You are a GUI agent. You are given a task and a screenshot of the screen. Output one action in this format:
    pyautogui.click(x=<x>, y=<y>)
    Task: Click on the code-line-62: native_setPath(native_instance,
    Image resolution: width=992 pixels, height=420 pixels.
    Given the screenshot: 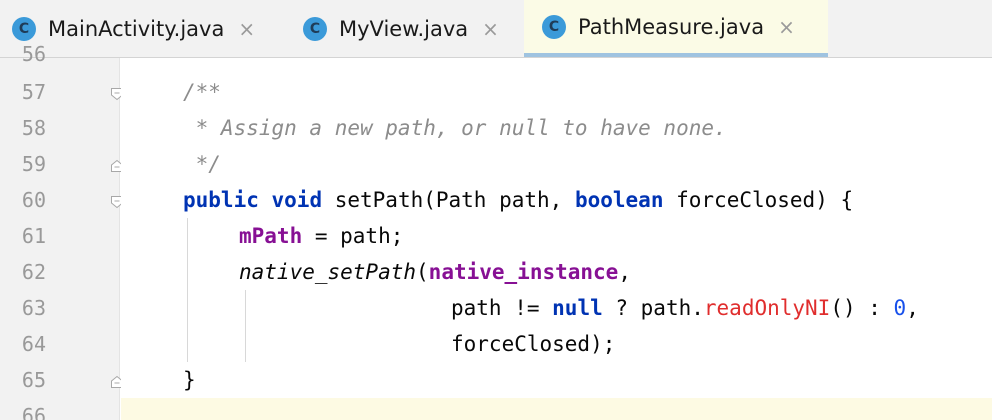 What is the action you would take?
    pyautogui.click(x=435, y=272)
    